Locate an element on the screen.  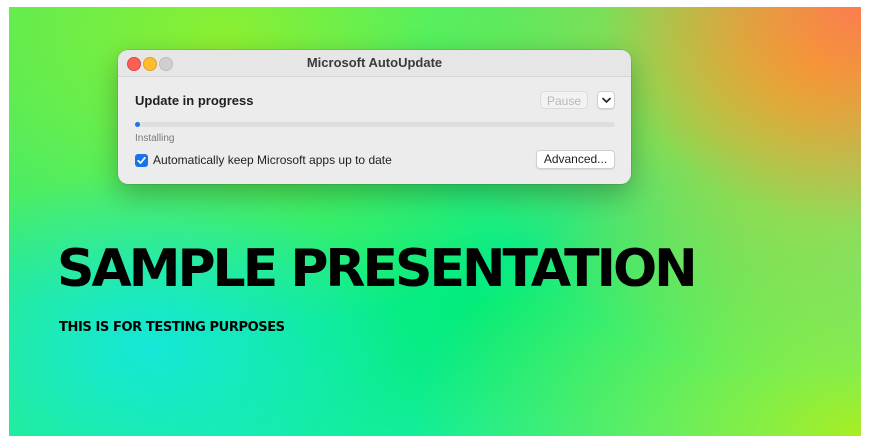
pause-button: Pause is located at coordinates (564, 100).